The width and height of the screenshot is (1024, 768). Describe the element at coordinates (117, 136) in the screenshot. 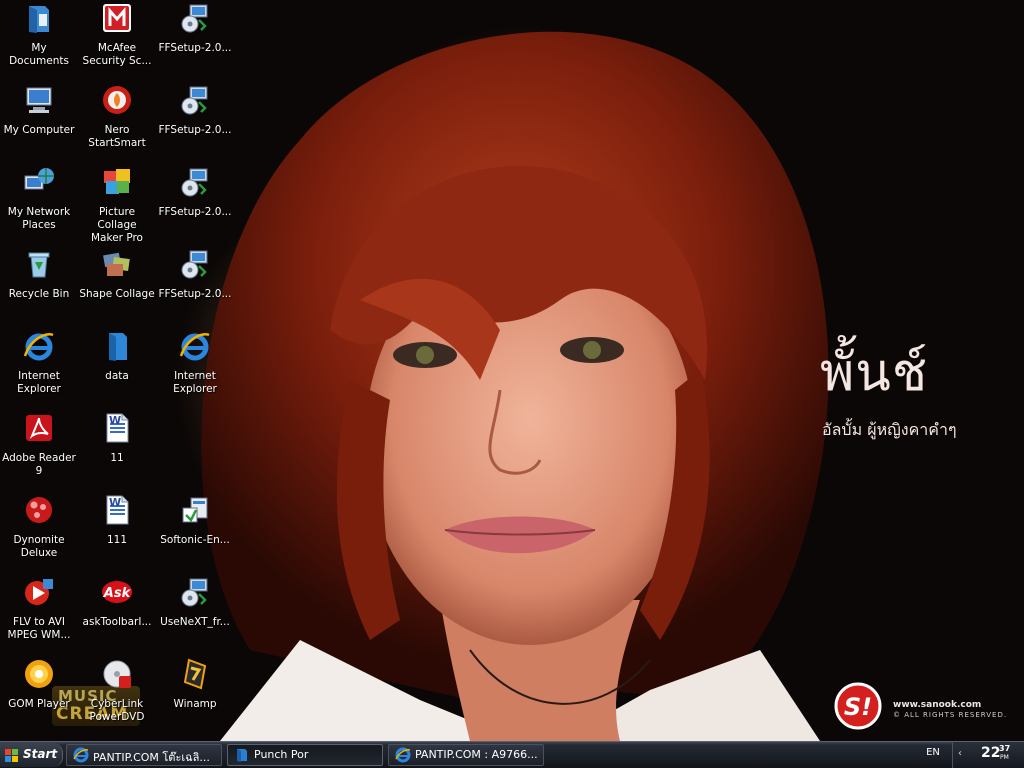

I see `desktop-icon-label: Nero StartSmart` at that location.